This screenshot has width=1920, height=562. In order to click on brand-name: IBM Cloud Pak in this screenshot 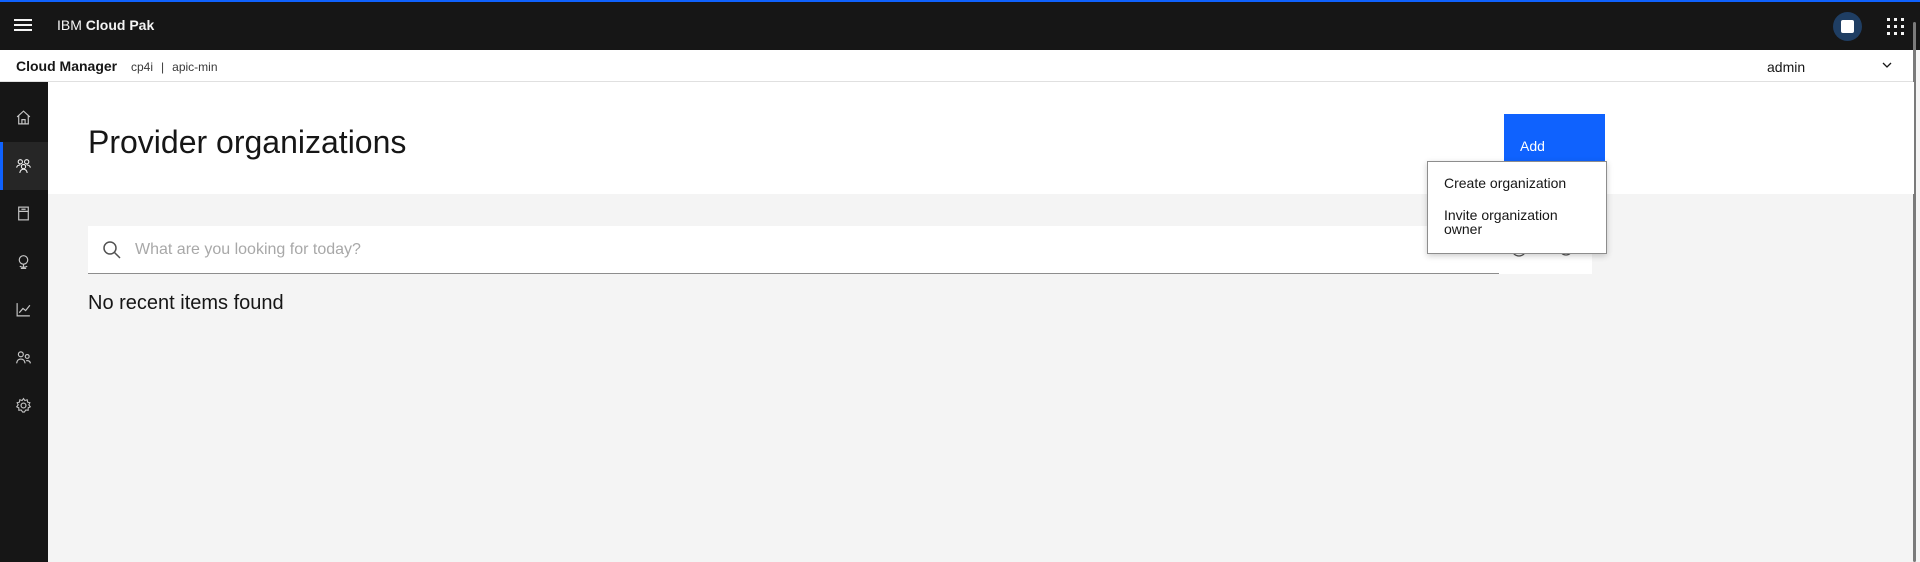, I will do `click(105, 25)`.